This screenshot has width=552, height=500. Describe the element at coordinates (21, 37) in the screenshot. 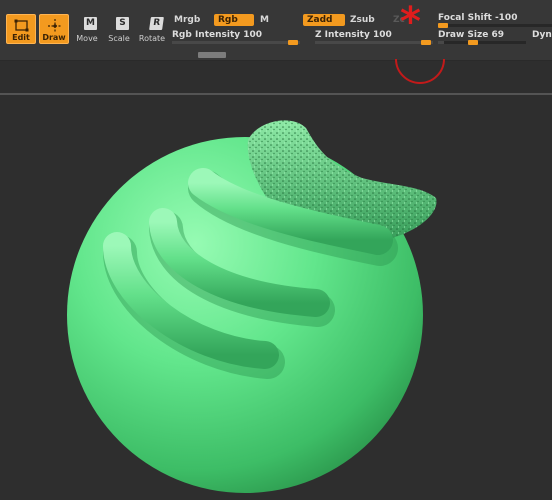

I see `edit-button-label: Edit` at that location.